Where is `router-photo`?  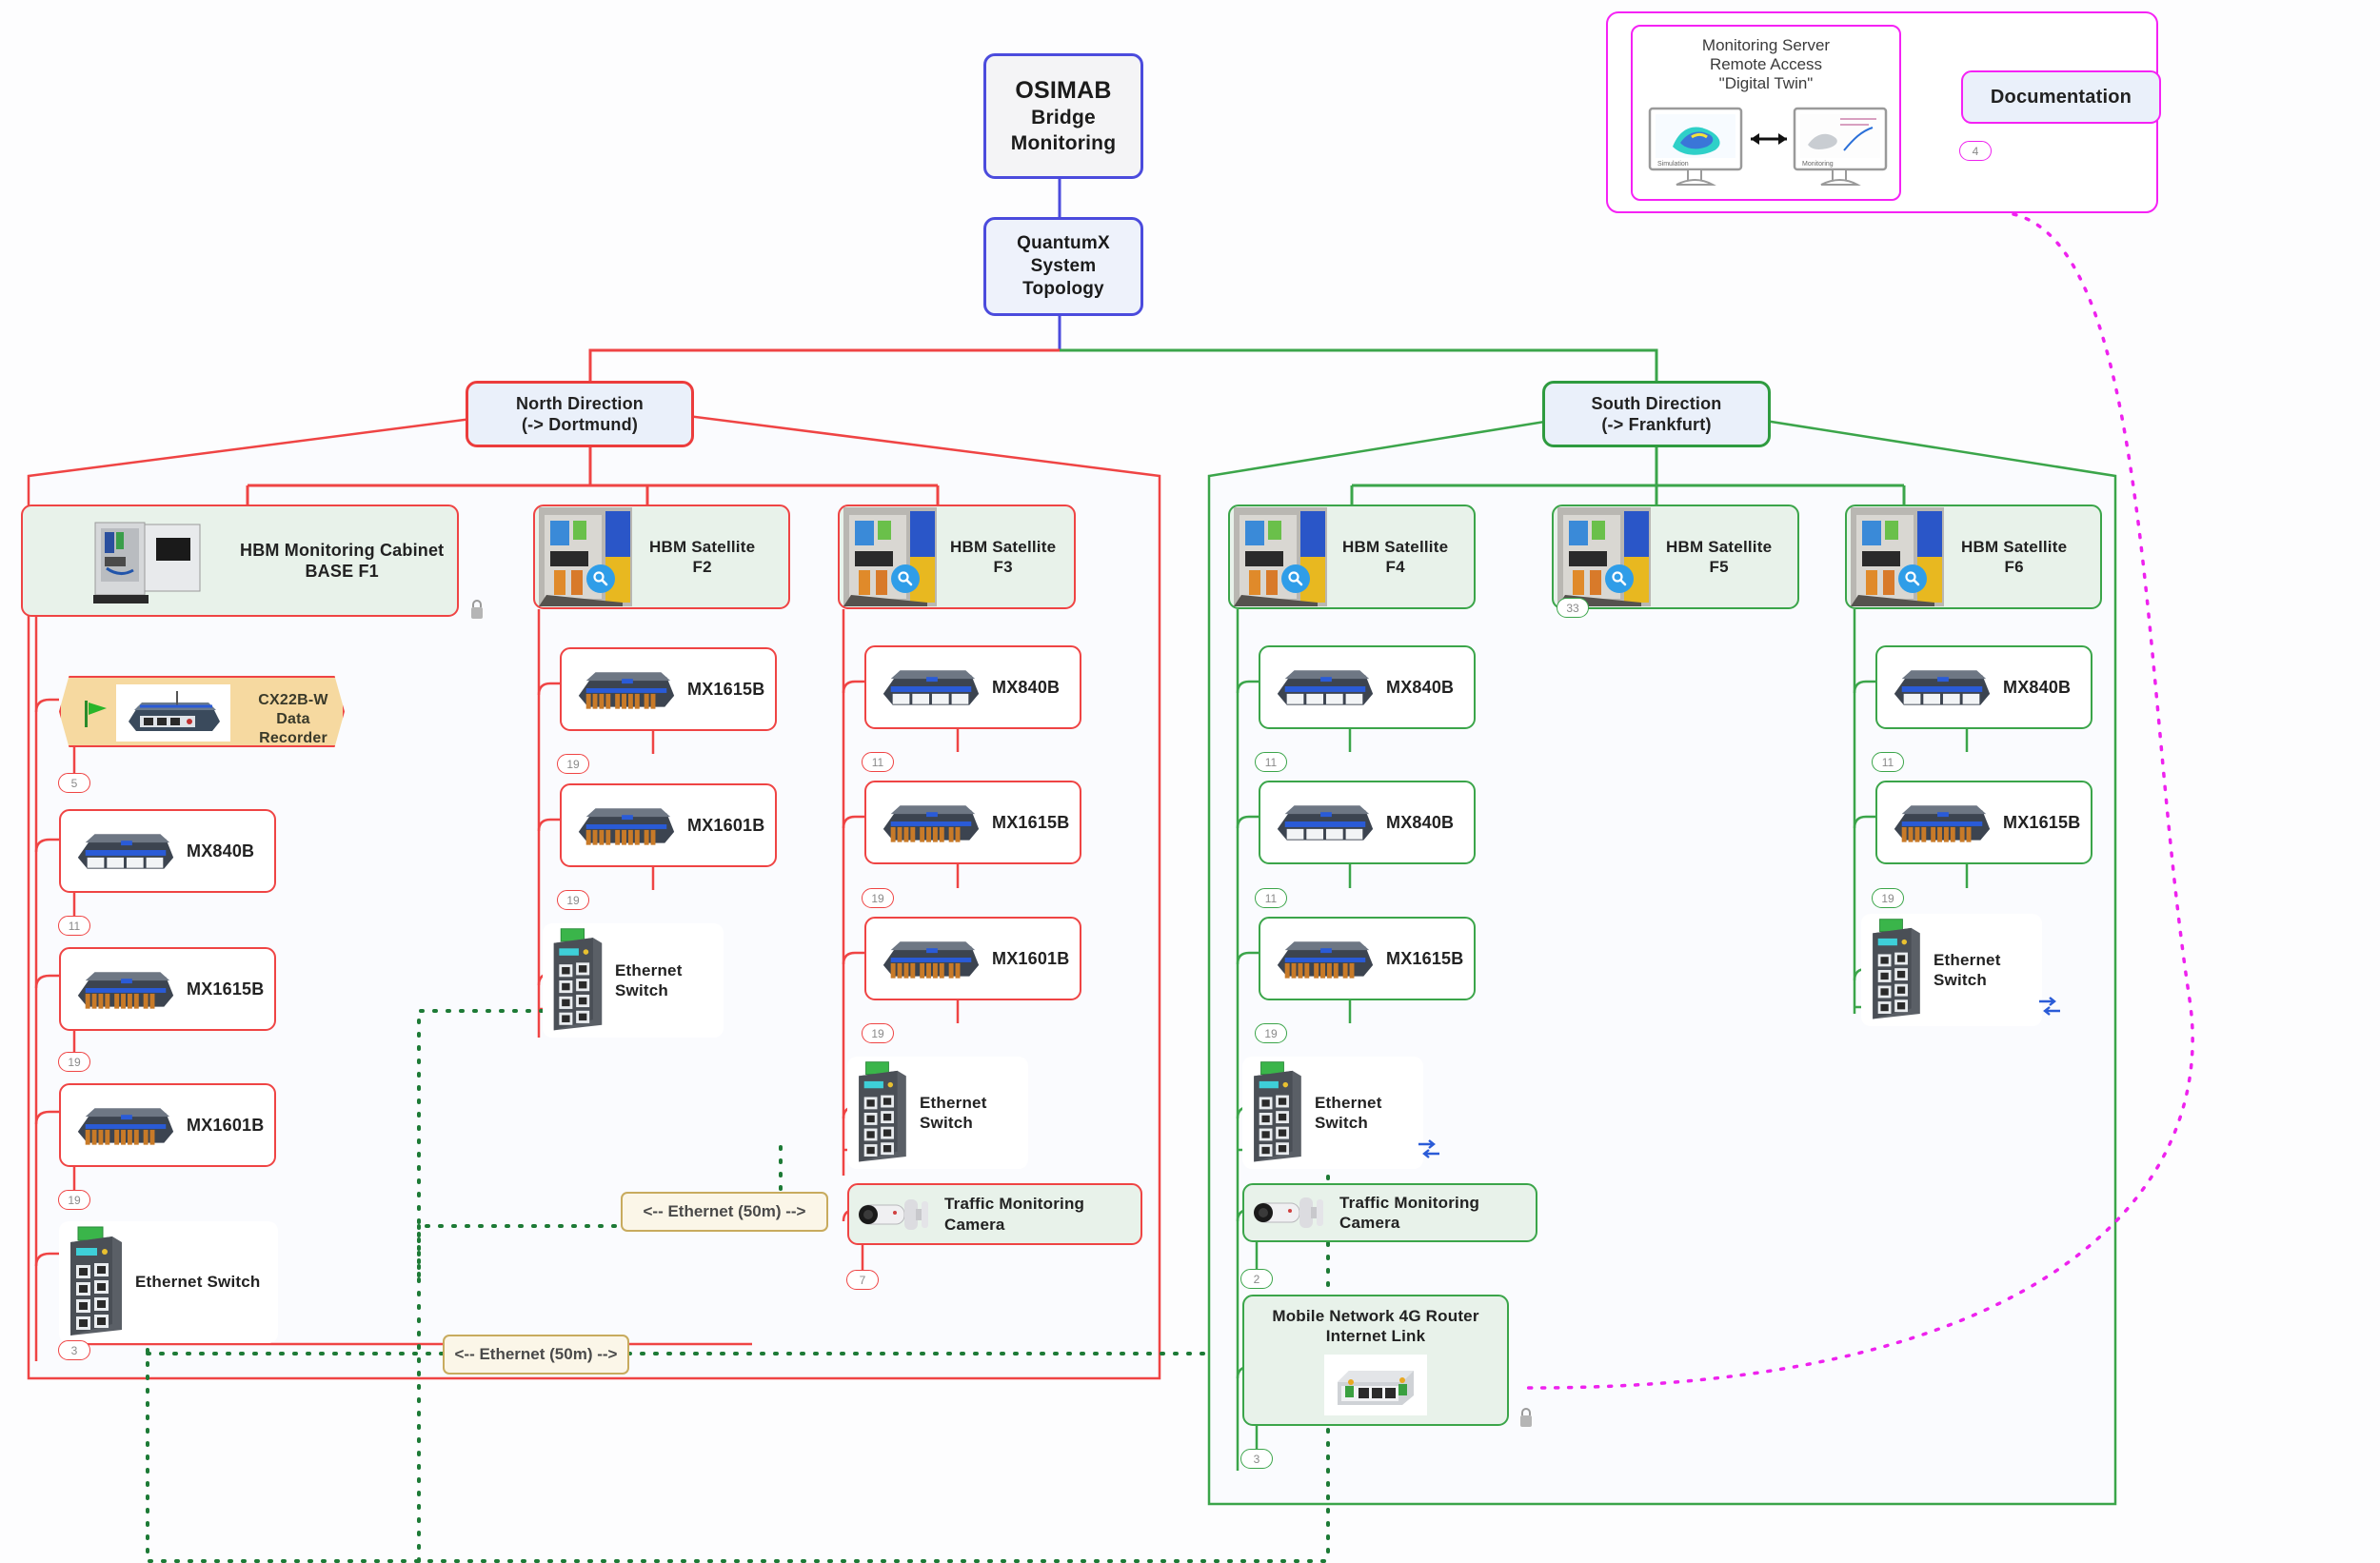
router-photo is located at coordinates (1376, 1388).